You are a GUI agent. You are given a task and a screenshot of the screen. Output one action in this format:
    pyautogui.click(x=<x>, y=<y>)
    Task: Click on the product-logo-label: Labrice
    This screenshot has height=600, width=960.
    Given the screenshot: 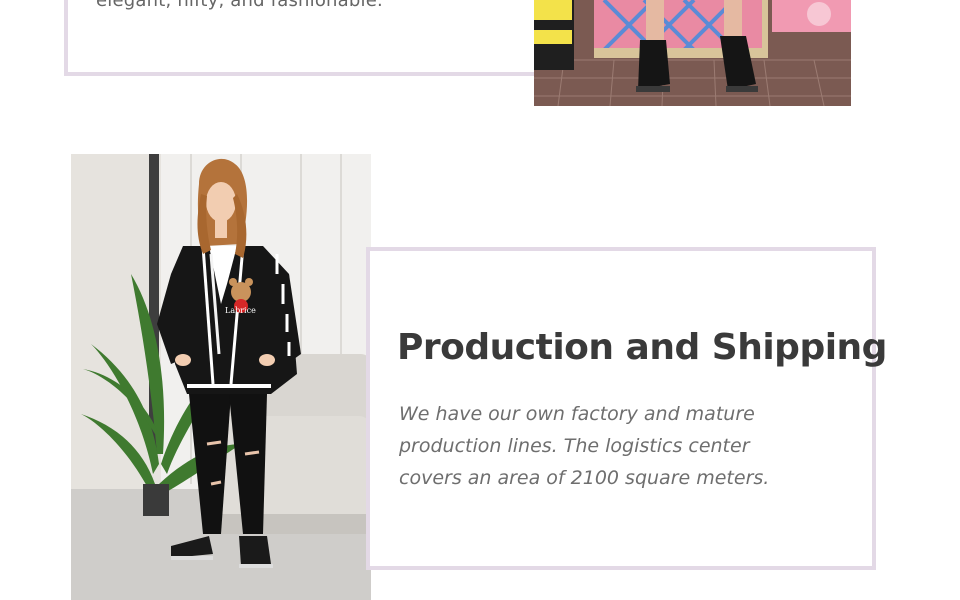 What is the action you would take?
    pyautogui.click(x=240, y=310)
    